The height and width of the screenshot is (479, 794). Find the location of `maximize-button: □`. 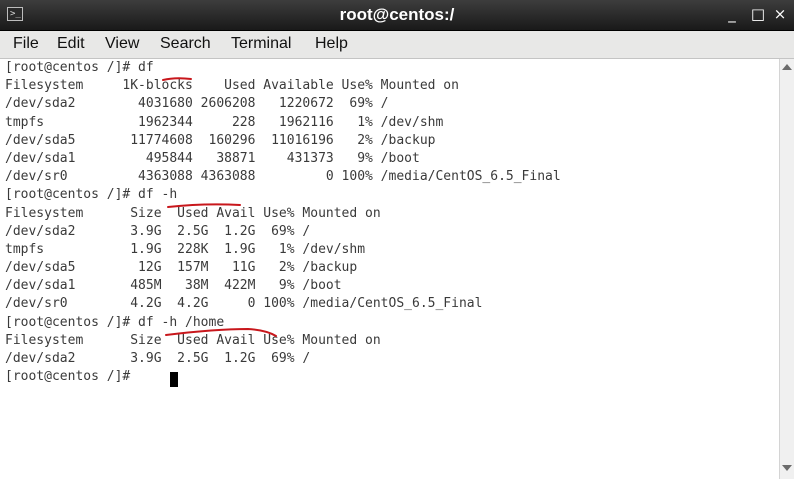

maximize-button: □ is located at coordinates (758, 14).